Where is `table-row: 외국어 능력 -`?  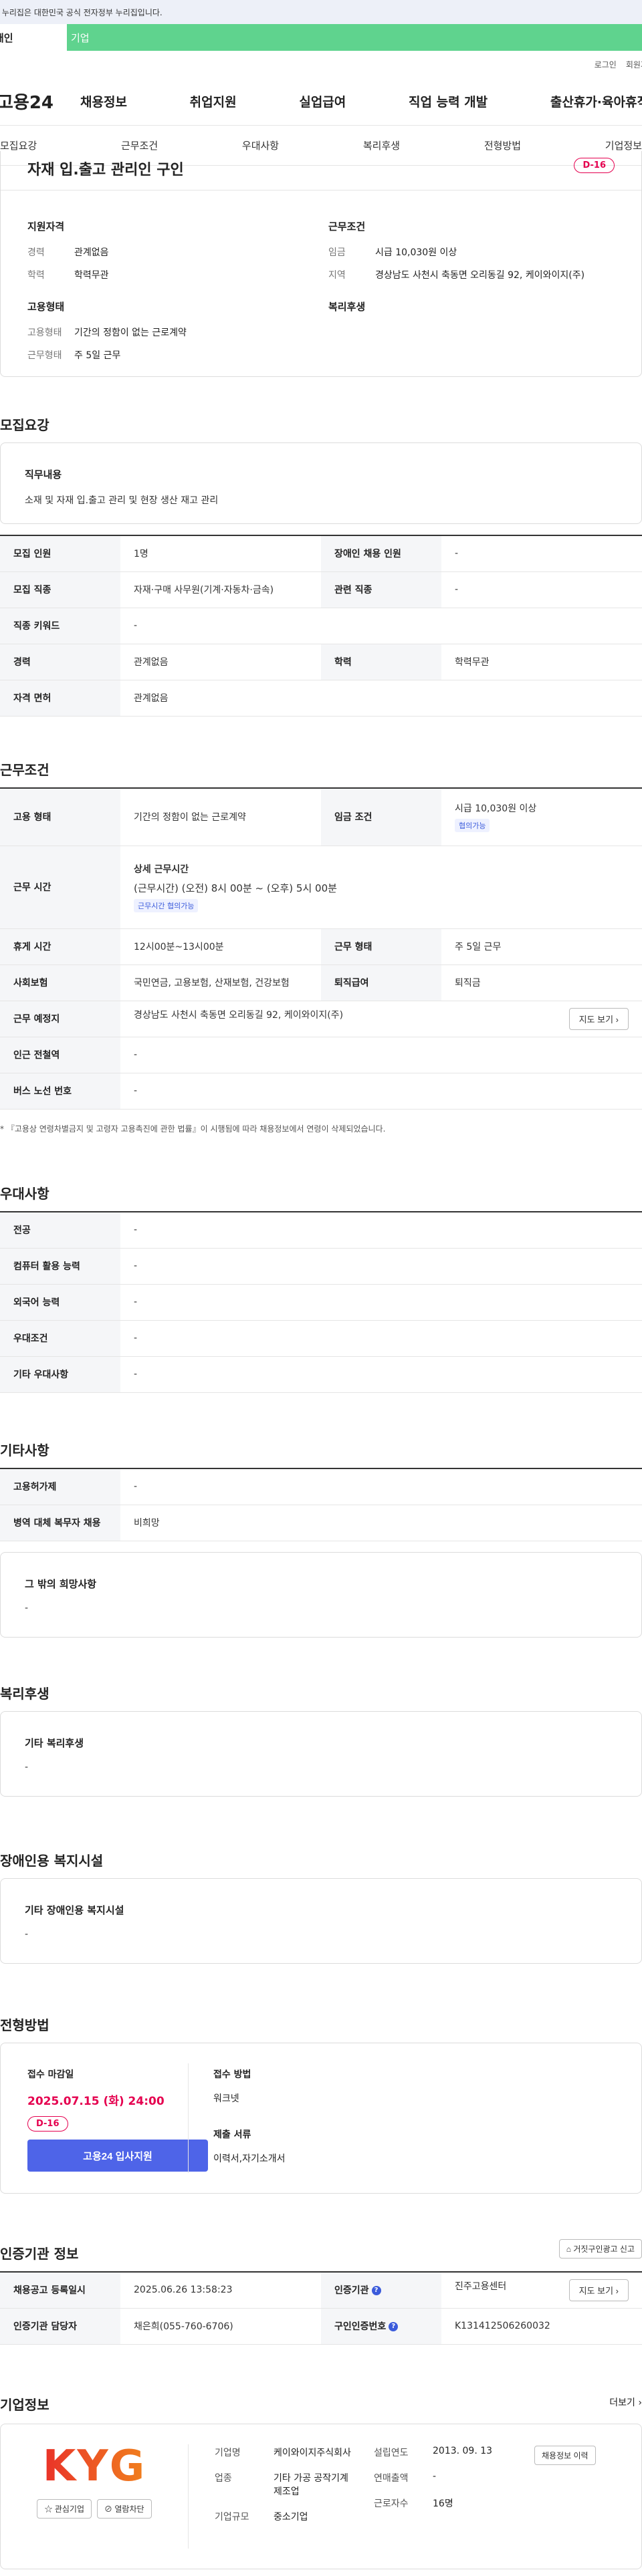
table-row: 외국어 능력 - is located at coordinates (321, 1303).